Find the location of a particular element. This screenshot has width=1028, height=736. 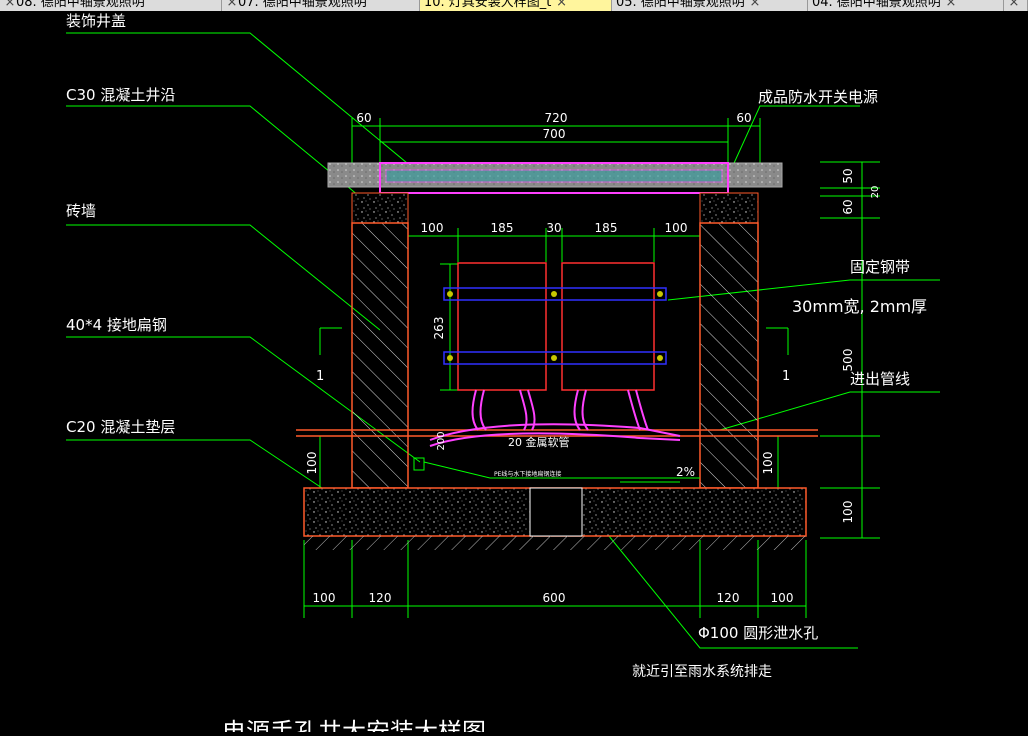

strap-bolts is located at coordinates (555, 326).